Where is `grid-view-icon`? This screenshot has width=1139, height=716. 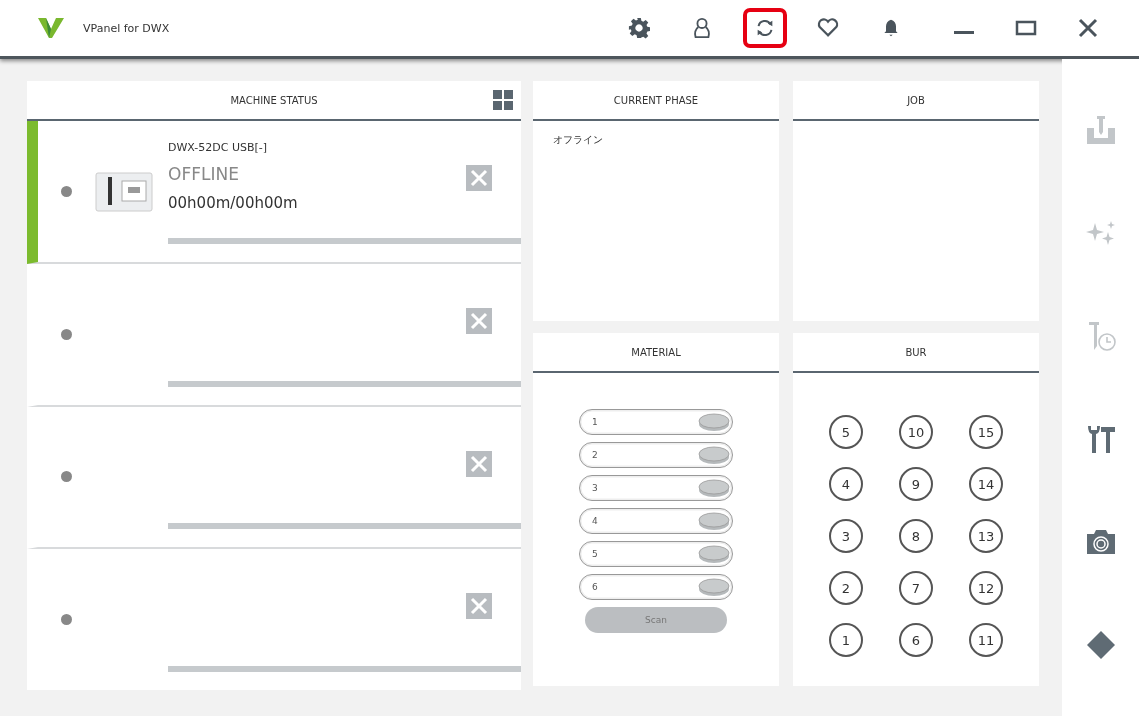 grid-view-icon is located at coordinates (503, 100).